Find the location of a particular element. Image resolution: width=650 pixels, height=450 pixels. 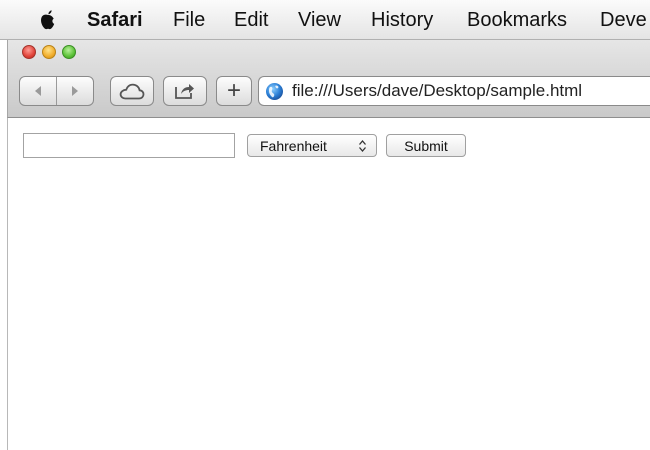

share-icon is located at coordinates (184, 91).